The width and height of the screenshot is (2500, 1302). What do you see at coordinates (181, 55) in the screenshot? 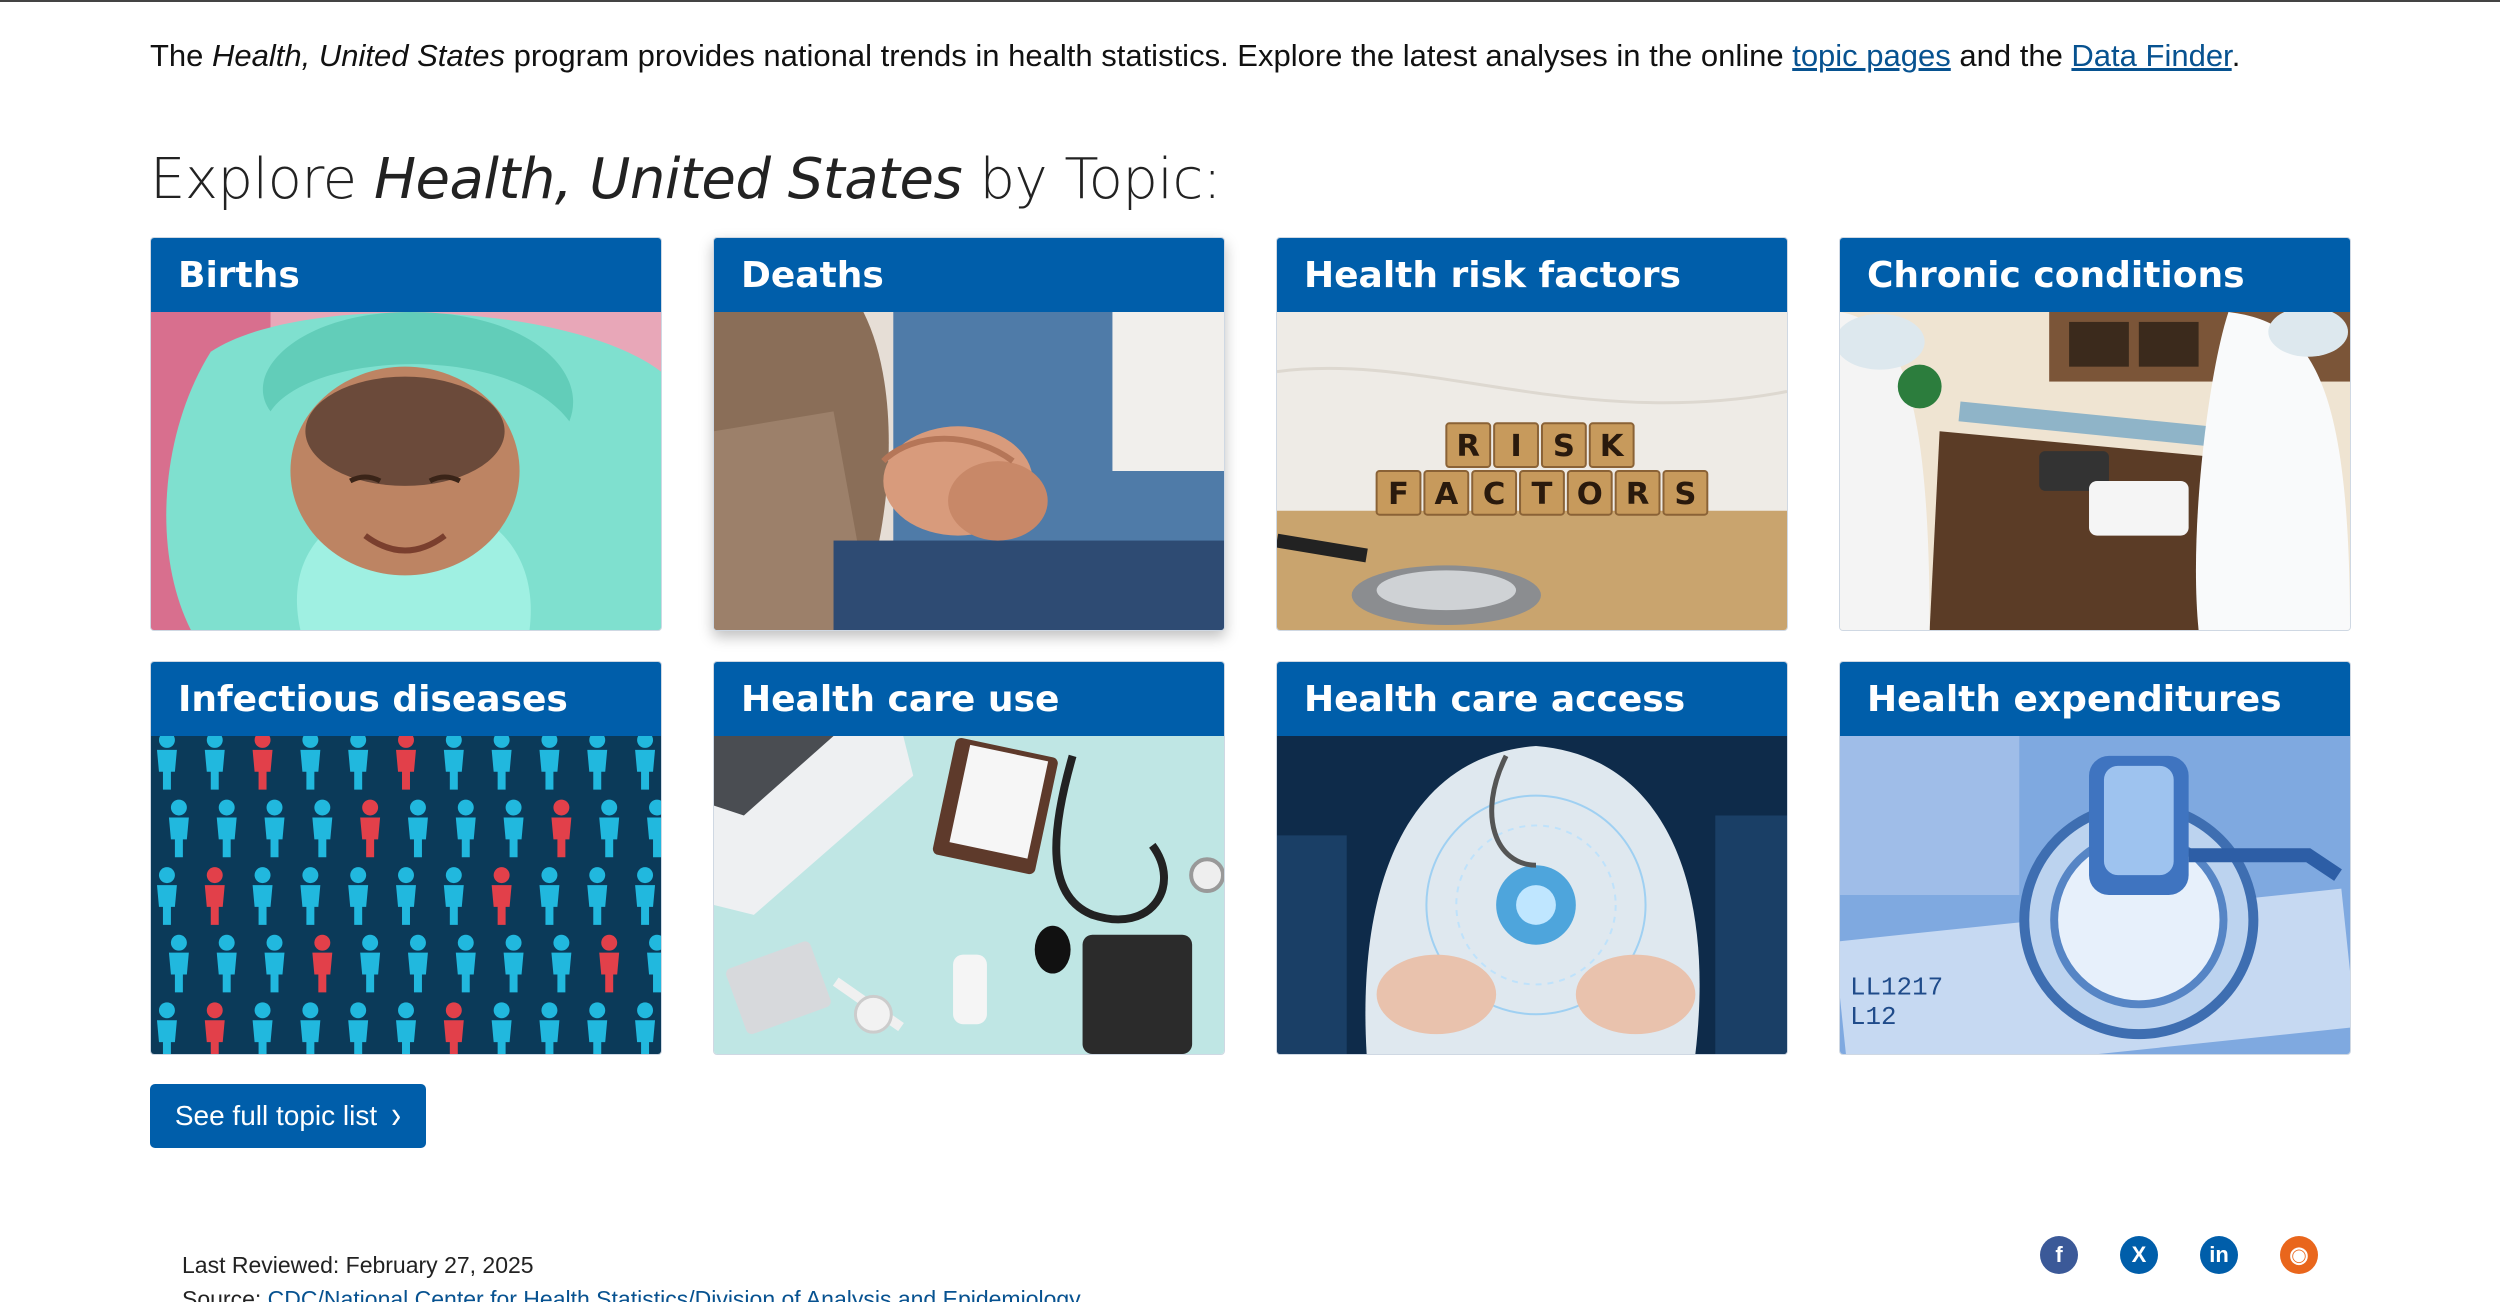
I see `intro-text: The` at bounding box center [181, 55].